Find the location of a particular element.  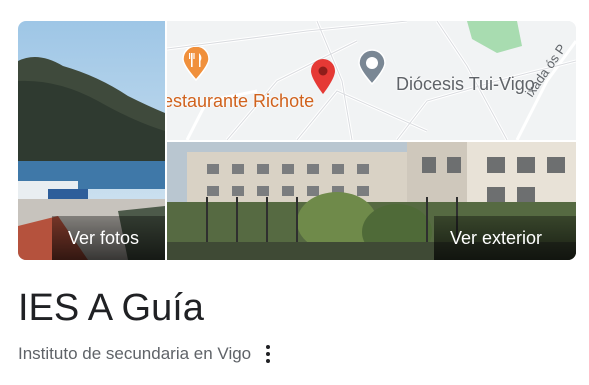

place-category-row: Instituto de secundaria en Vigo is located at coordinates (145, 354).